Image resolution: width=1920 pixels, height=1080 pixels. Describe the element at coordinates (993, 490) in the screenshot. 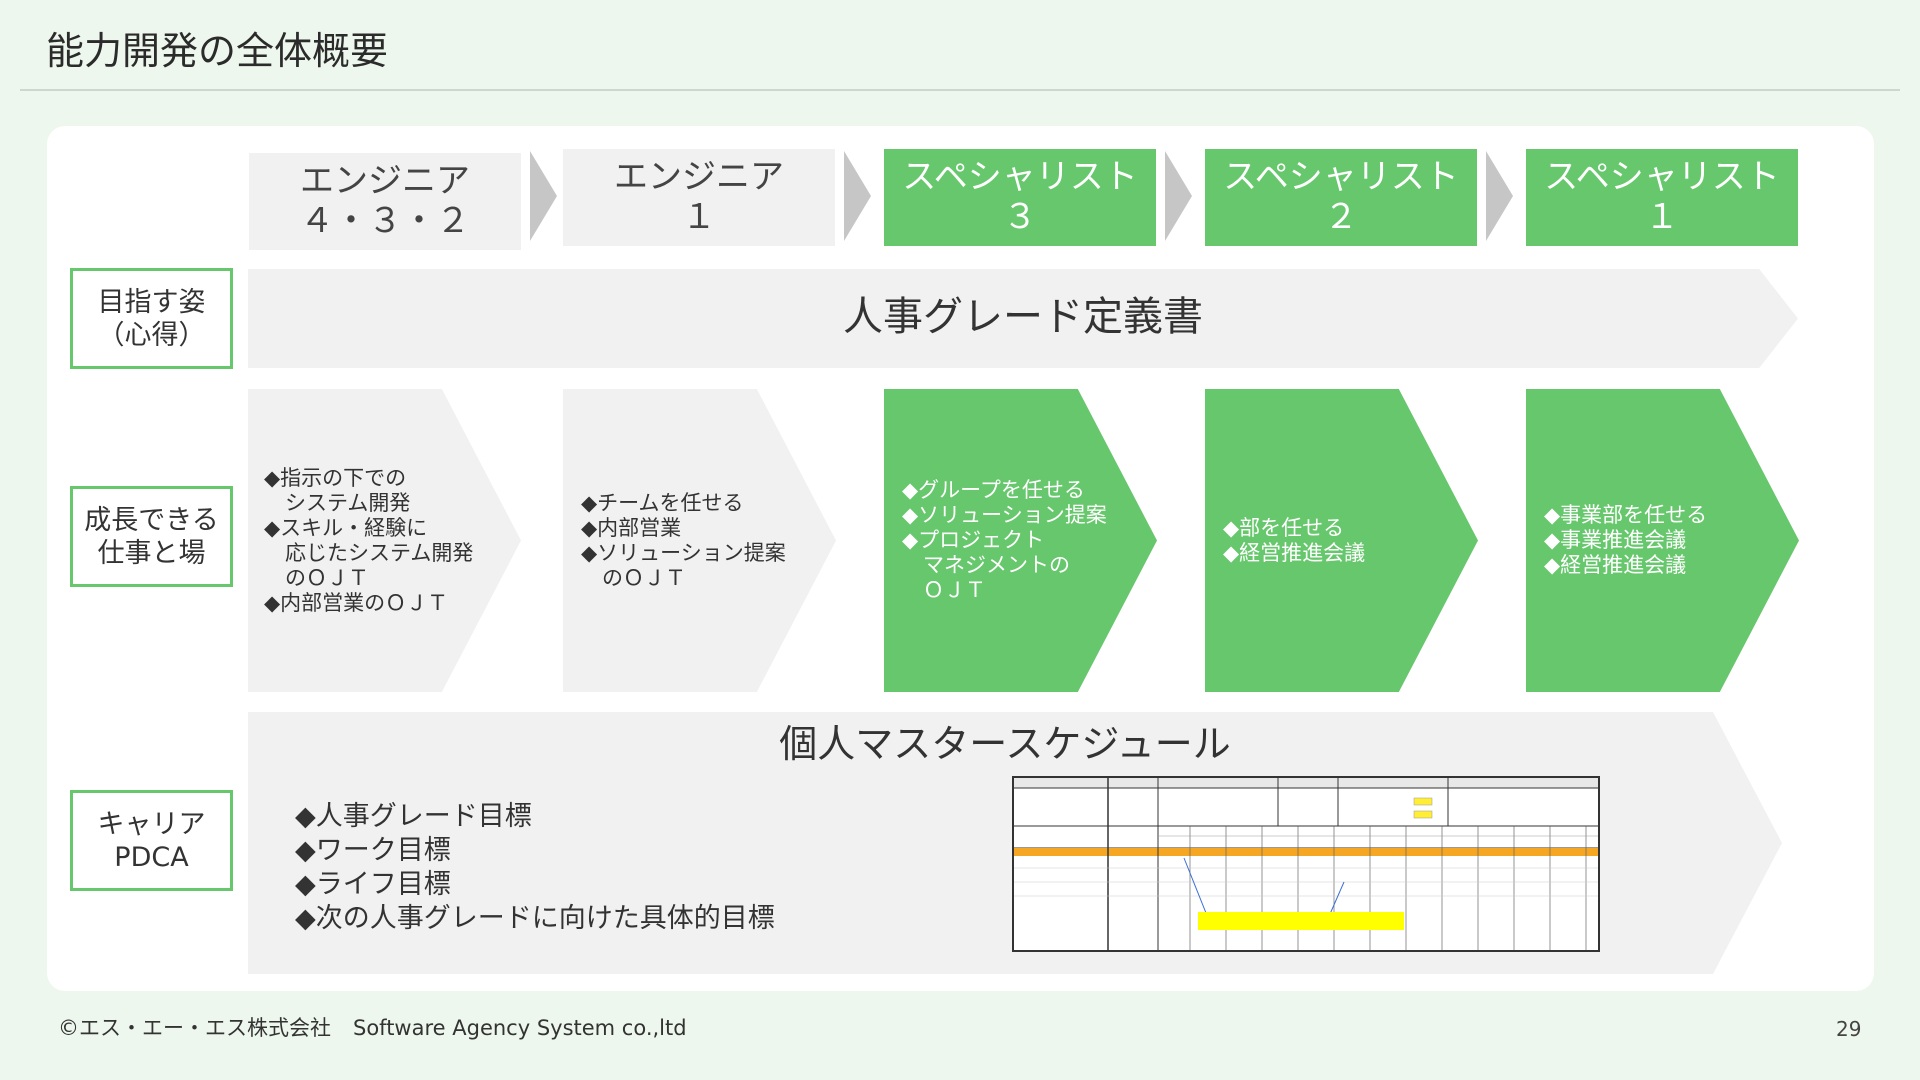

I see `work-item: ◆グループを任せる` at that location.